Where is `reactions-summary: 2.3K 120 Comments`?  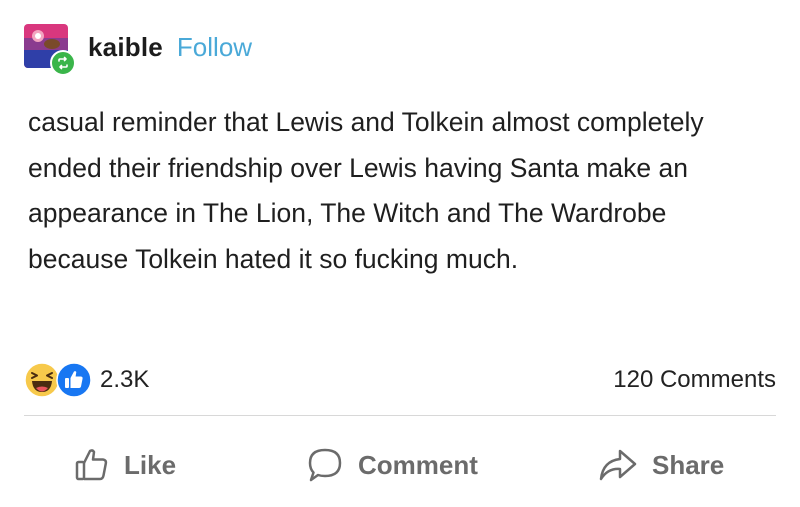 reactions-summary: 2.3K 120 Comments is located at coordinates (400, 380).